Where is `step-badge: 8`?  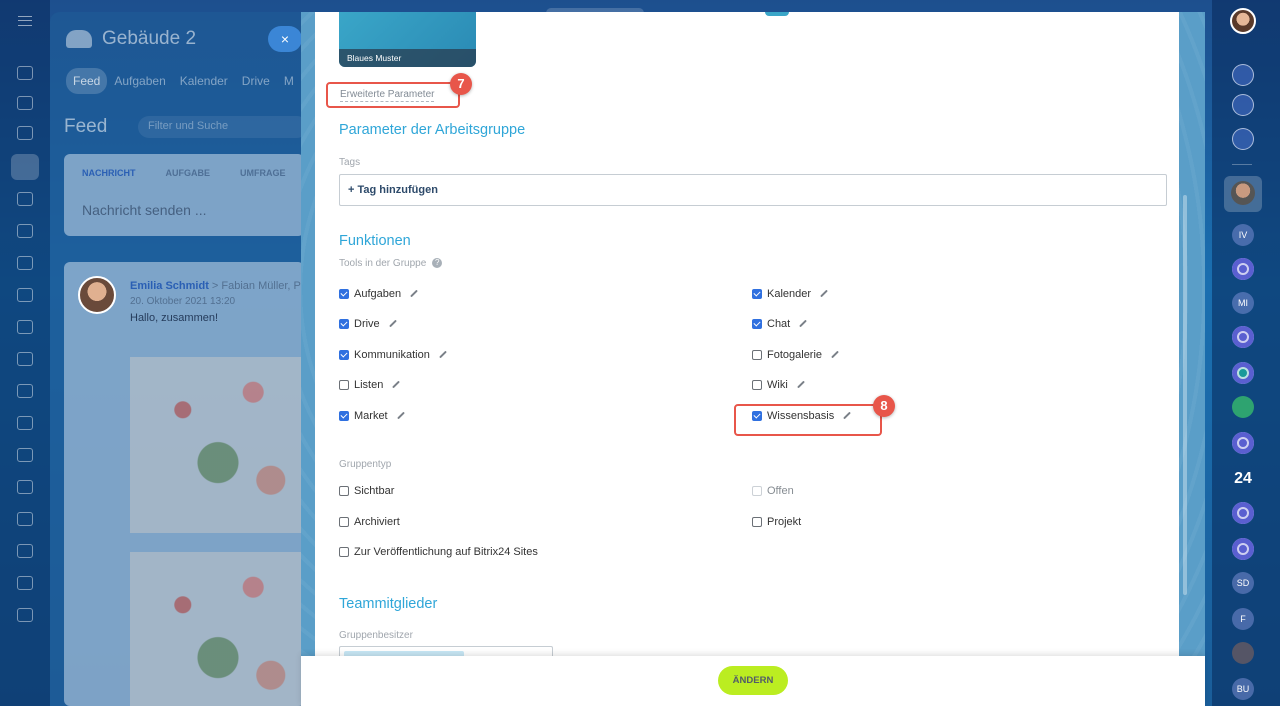 step-badge: 8 is located at coordinates (884, 406).